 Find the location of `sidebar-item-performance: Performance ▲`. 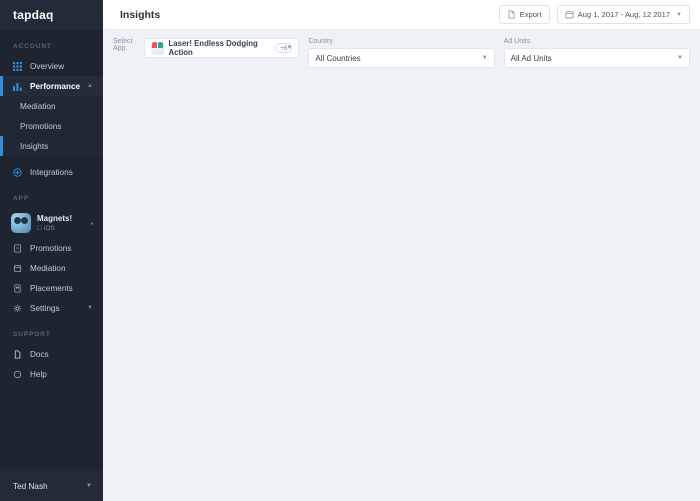

sidebar-item-performance: Performance ▲ is located at coordinates (51, 86).